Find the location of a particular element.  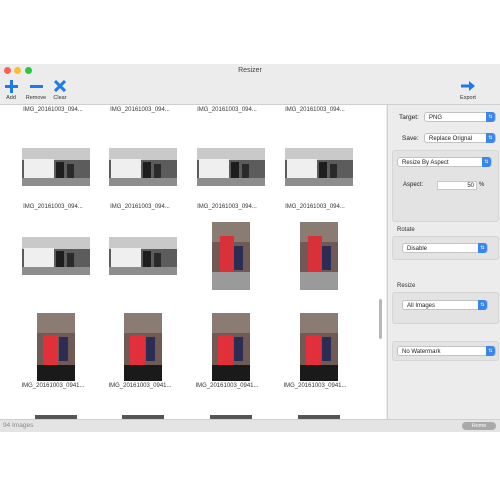

target-format-select: PNG ⇅ is located at coordinates (460, 117).